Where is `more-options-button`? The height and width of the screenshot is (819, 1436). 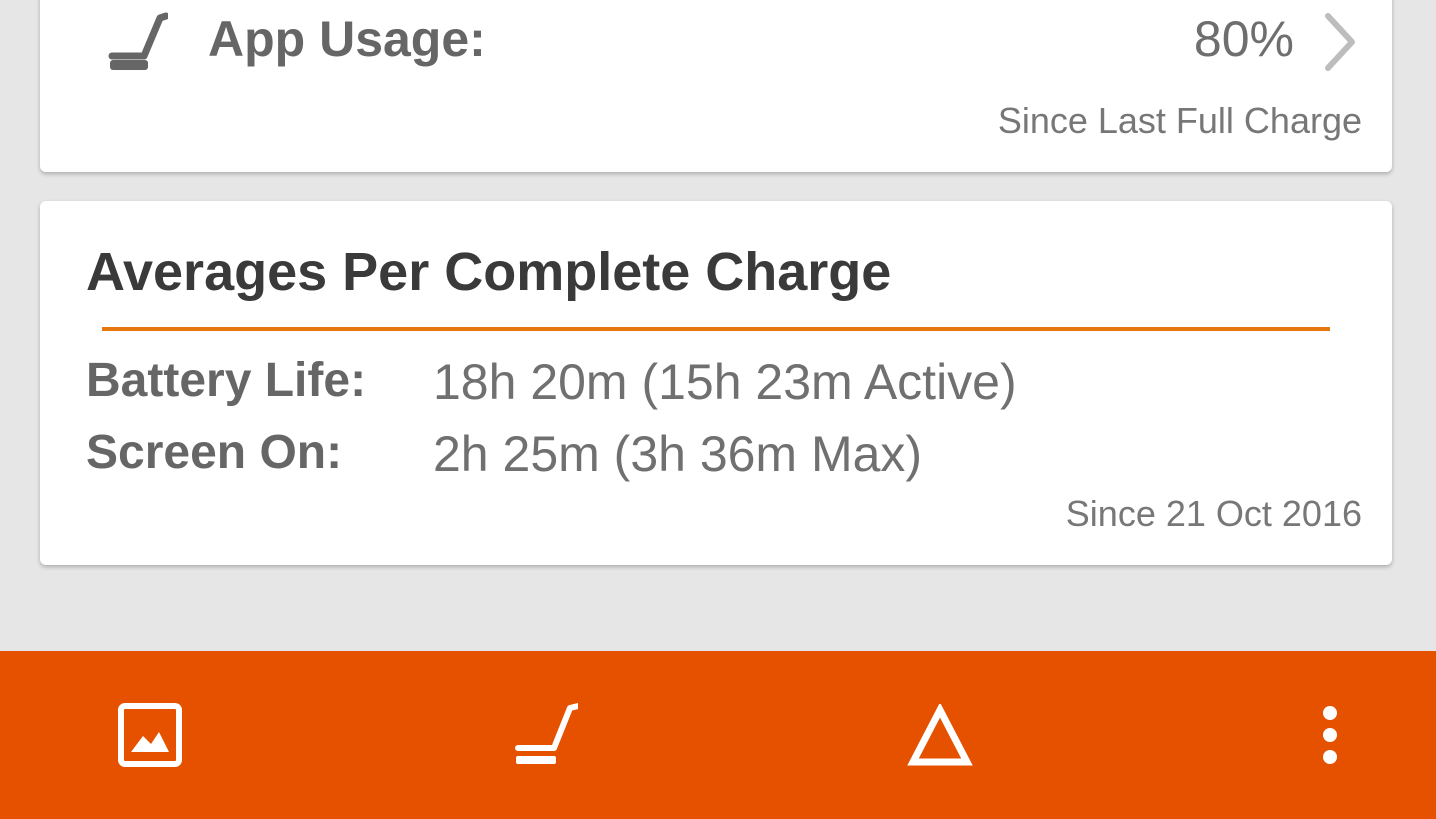
more-options-button is located at coordinates (1330, 737).